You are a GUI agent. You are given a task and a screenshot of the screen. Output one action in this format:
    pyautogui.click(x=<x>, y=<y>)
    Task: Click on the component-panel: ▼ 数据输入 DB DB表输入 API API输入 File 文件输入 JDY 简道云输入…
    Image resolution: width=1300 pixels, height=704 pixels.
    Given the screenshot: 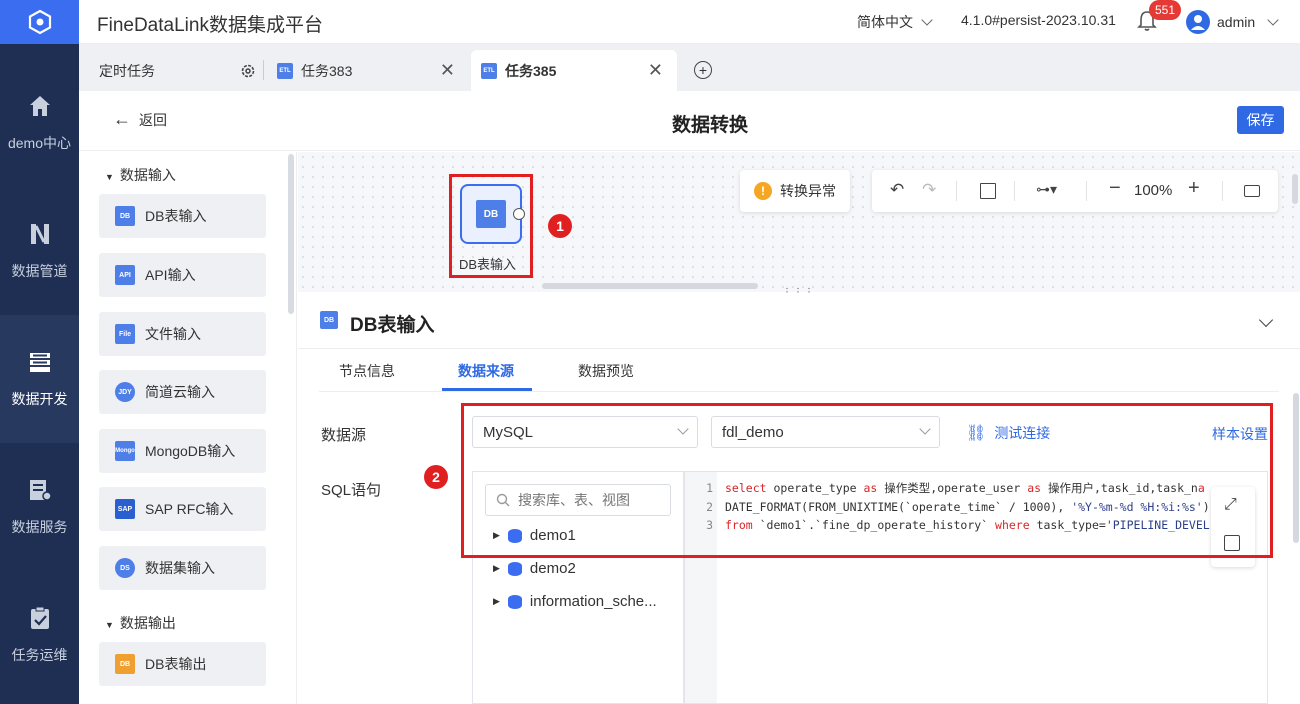 What is the action you would take?
    pyautogui.click(x=188, y=428)
    